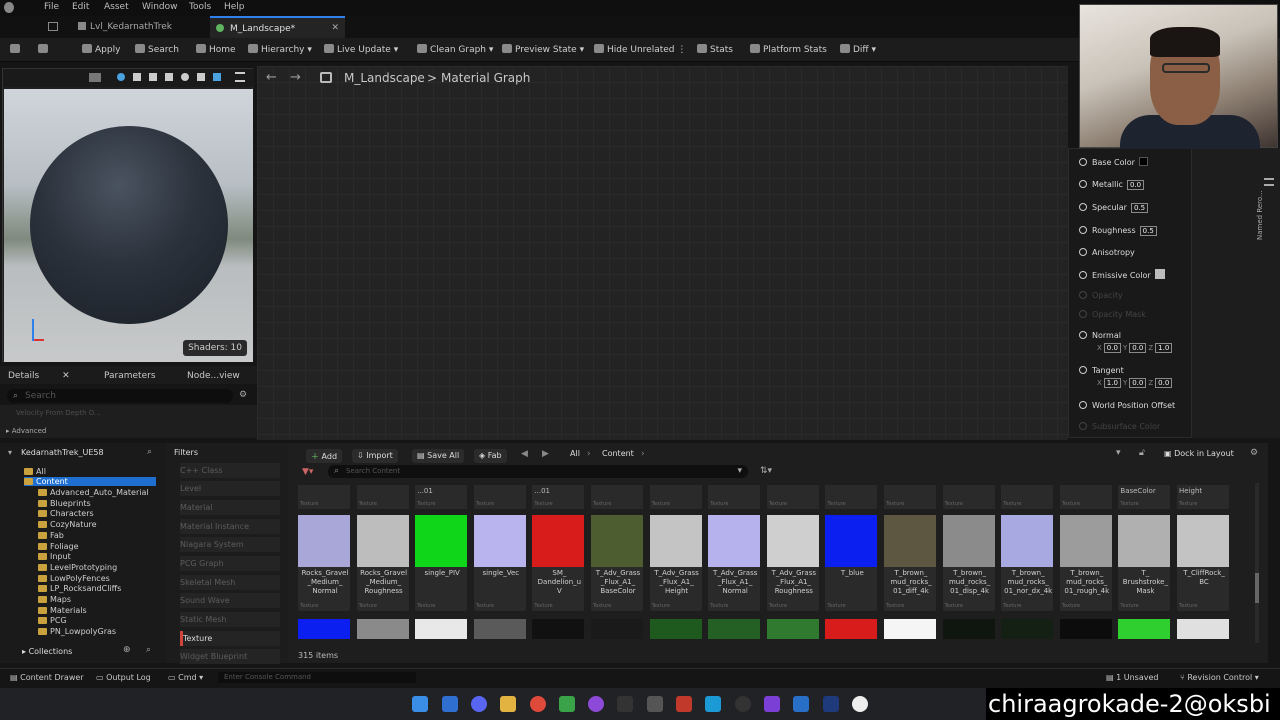 Image resolution: width=1280 pixels, height=720 pixels. Describe the element at coordinates (968, 563) in the screenshot. I see `asset-tile: T_brown_ mud_rocks_ 01_disp_4k Texture` at that location.